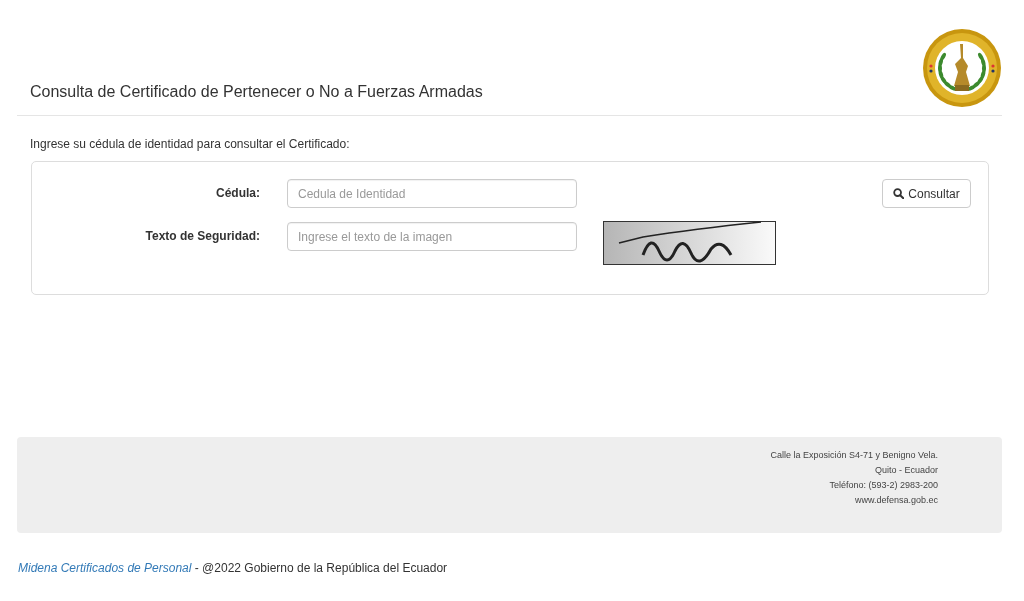  What do you see at coordinates (853, 455) in the screenshot?
I see `contact-text: Calle la Exposición S4-71 y Benigno Vela.` at bounding box center [853, 455].